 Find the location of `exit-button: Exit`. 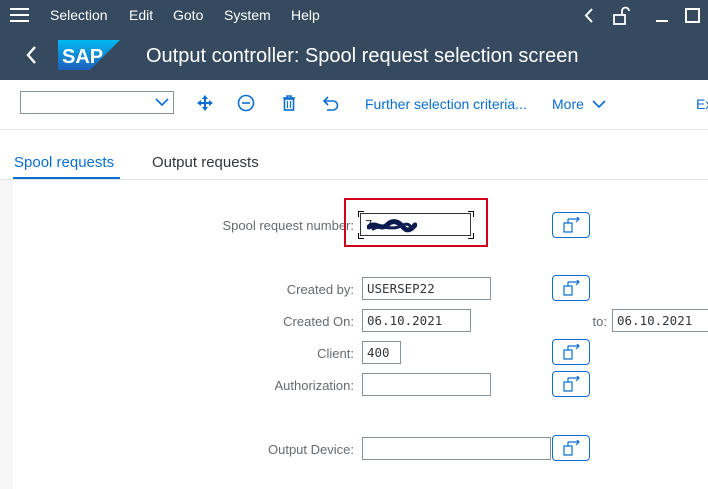

exit-button: Exit is located at coordinates (702, 104).